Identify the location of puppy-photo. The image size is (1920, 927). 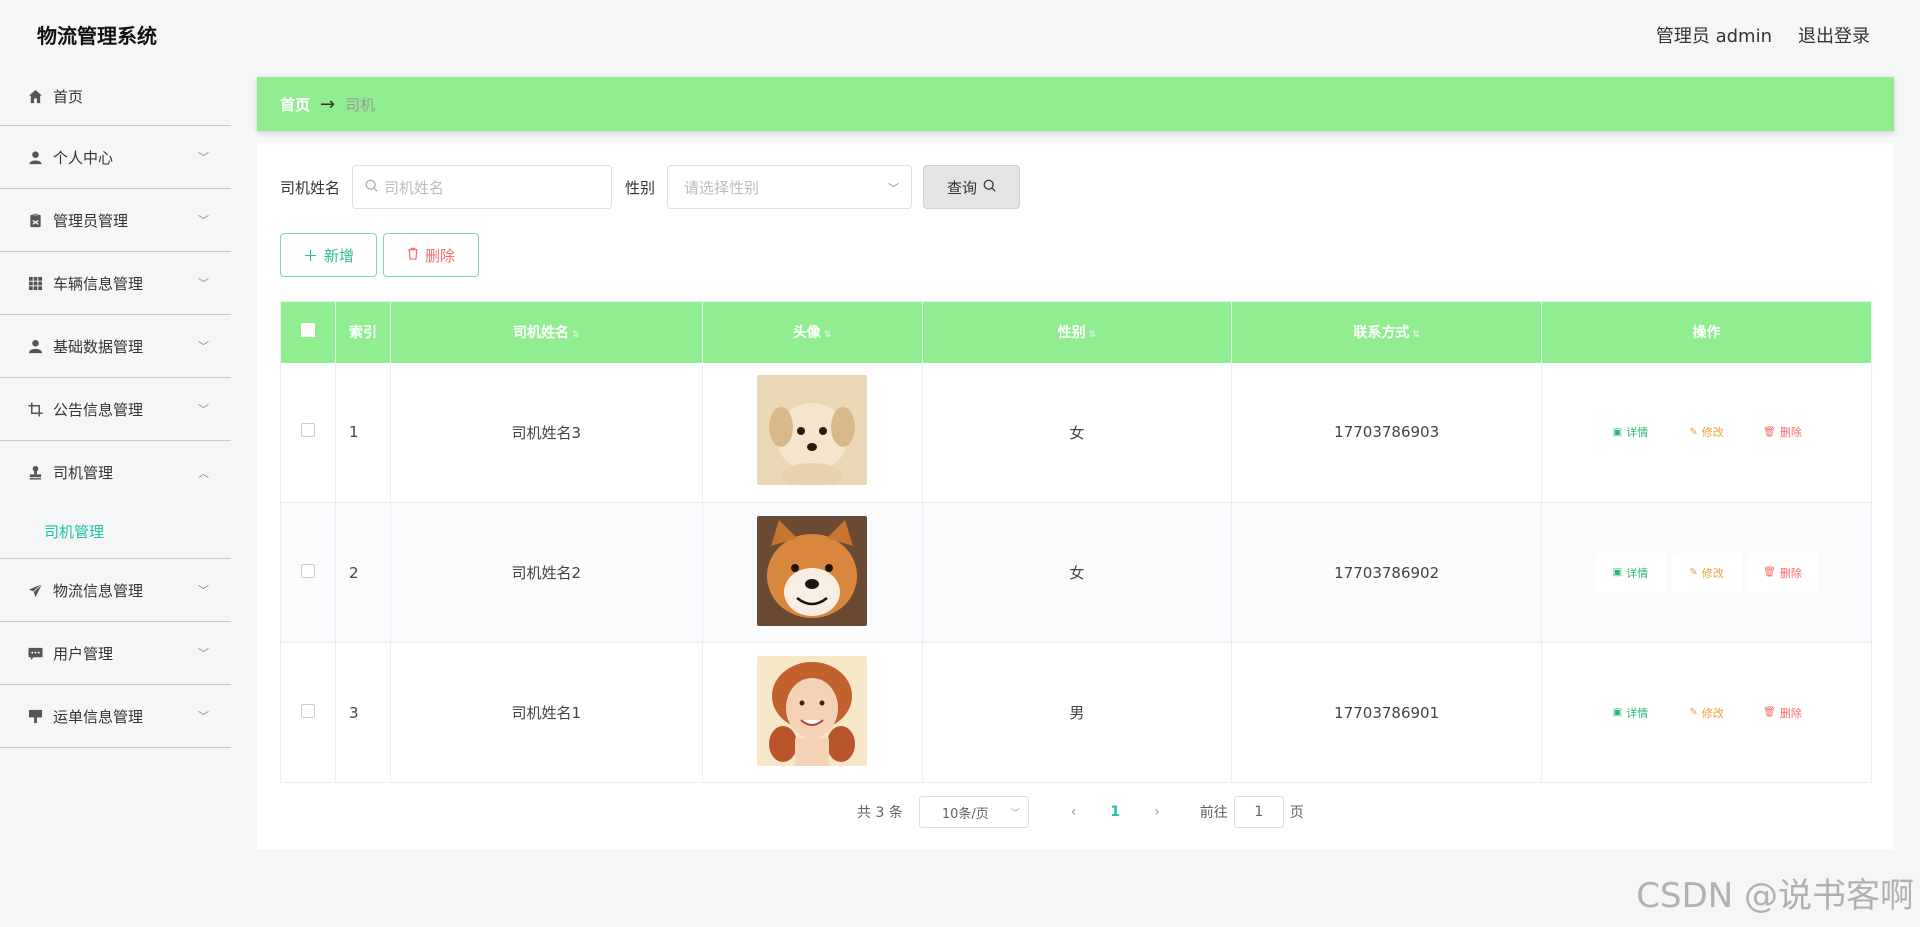
(812, 431).